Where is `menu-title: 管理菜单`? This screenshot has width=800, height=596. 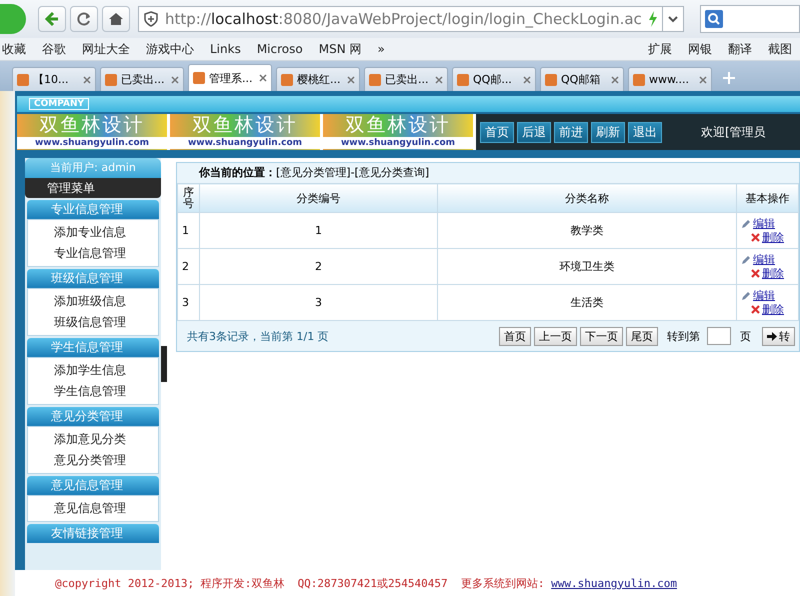 menu-title: 管理菜单 is located at coordinates (93, 188).